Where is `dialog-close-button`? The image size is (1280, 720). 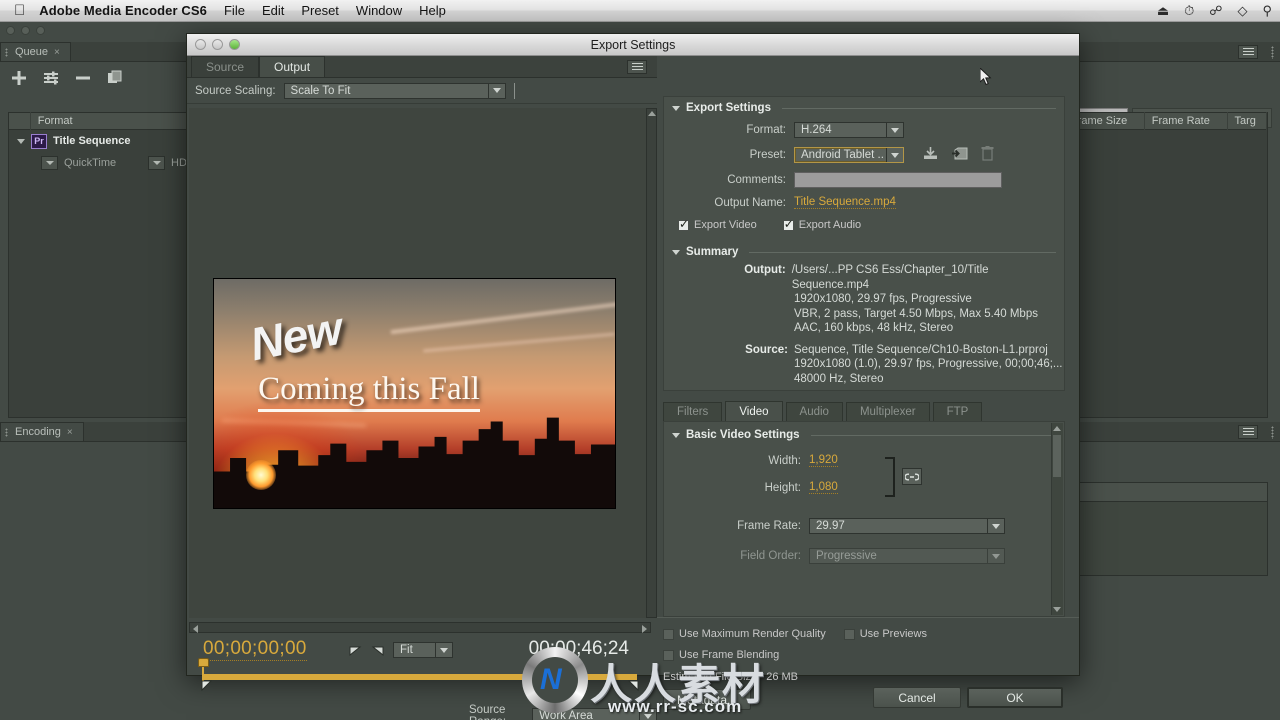 dialog-close-button is located at coordinates (200, 44).